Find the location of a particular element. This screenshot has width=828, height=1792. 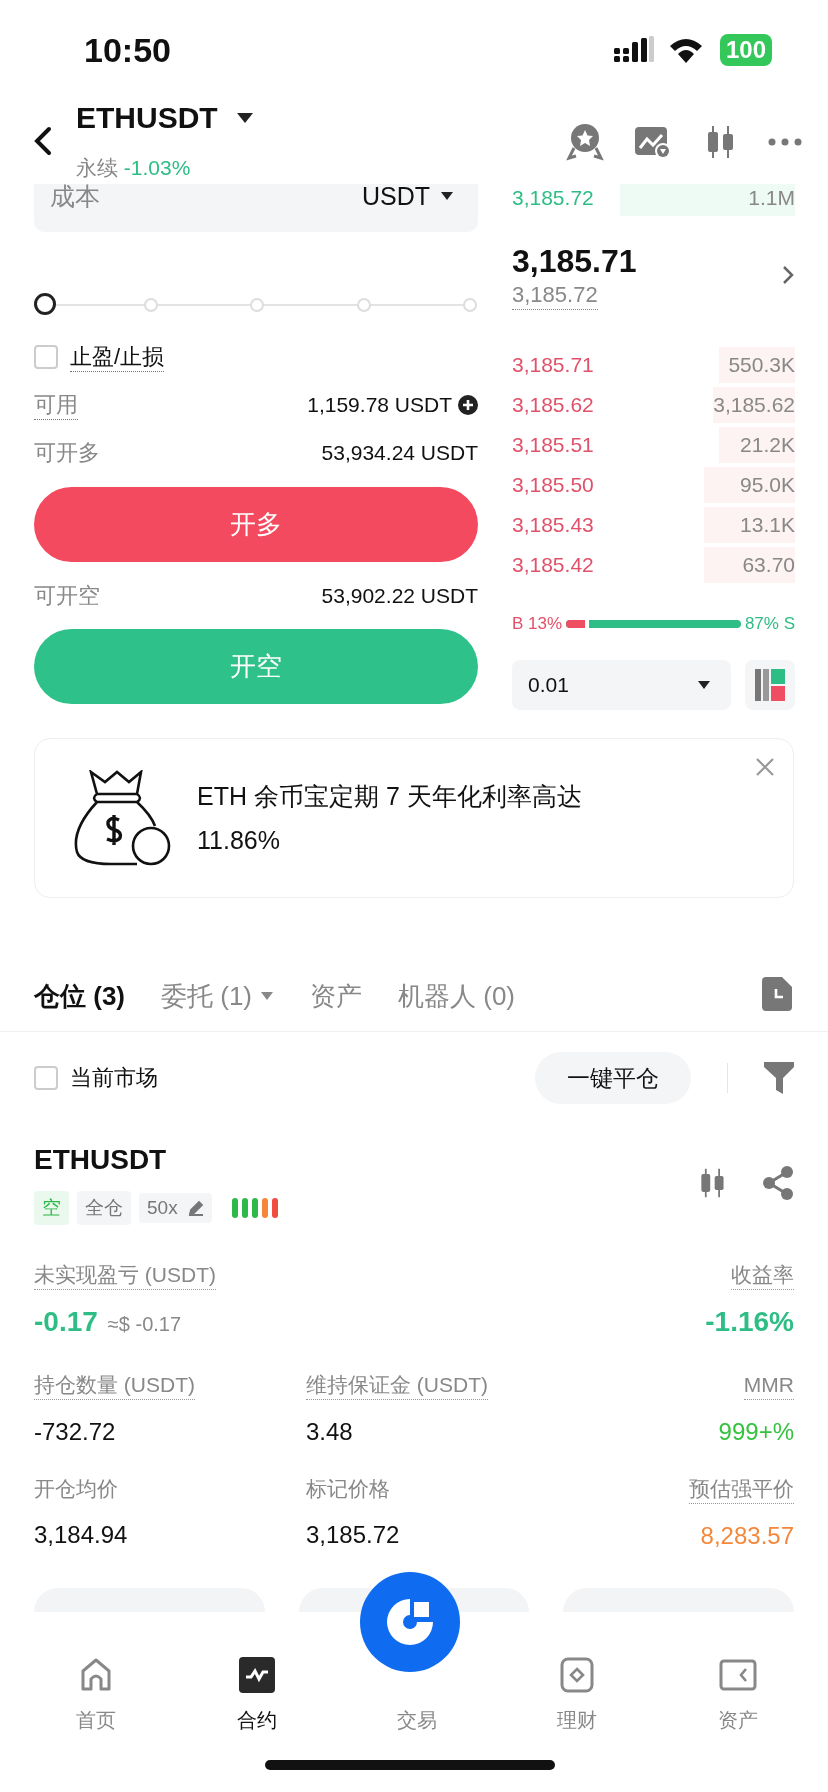

more-icon is located at coordinates (785, 142).